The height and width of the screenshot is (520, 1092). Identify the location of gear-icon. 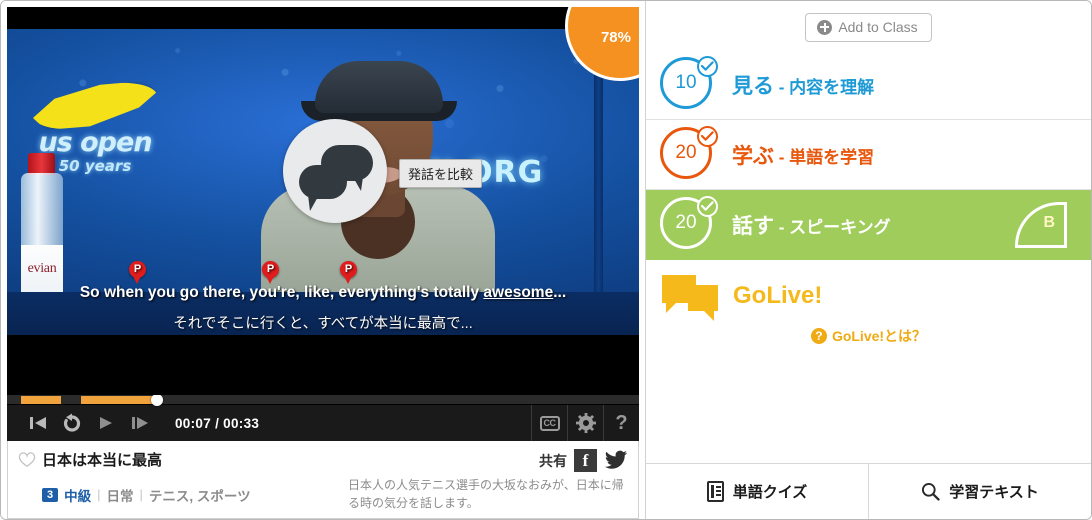
(585, 423).